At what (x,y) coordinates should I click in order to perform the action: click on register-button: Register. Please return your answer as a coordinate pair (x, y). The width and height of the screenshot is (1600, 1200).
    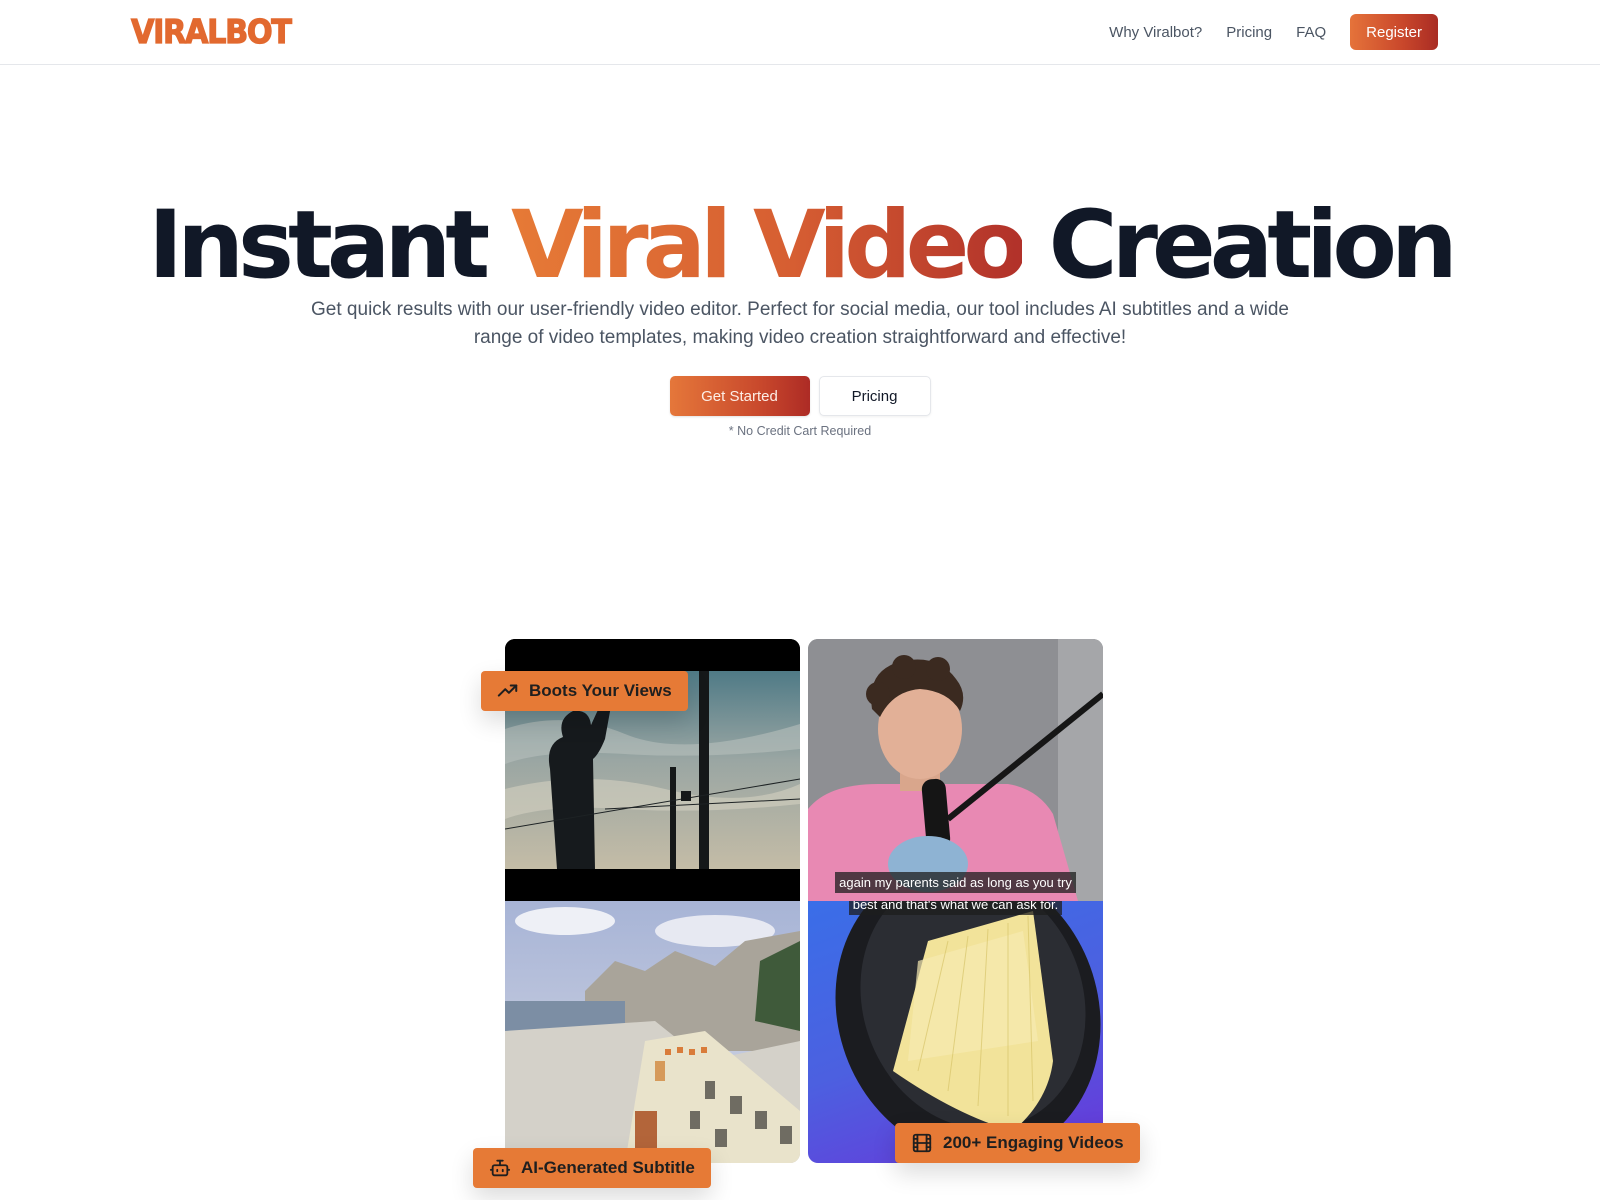
    Looking at the image, I should click on (1394, 32).